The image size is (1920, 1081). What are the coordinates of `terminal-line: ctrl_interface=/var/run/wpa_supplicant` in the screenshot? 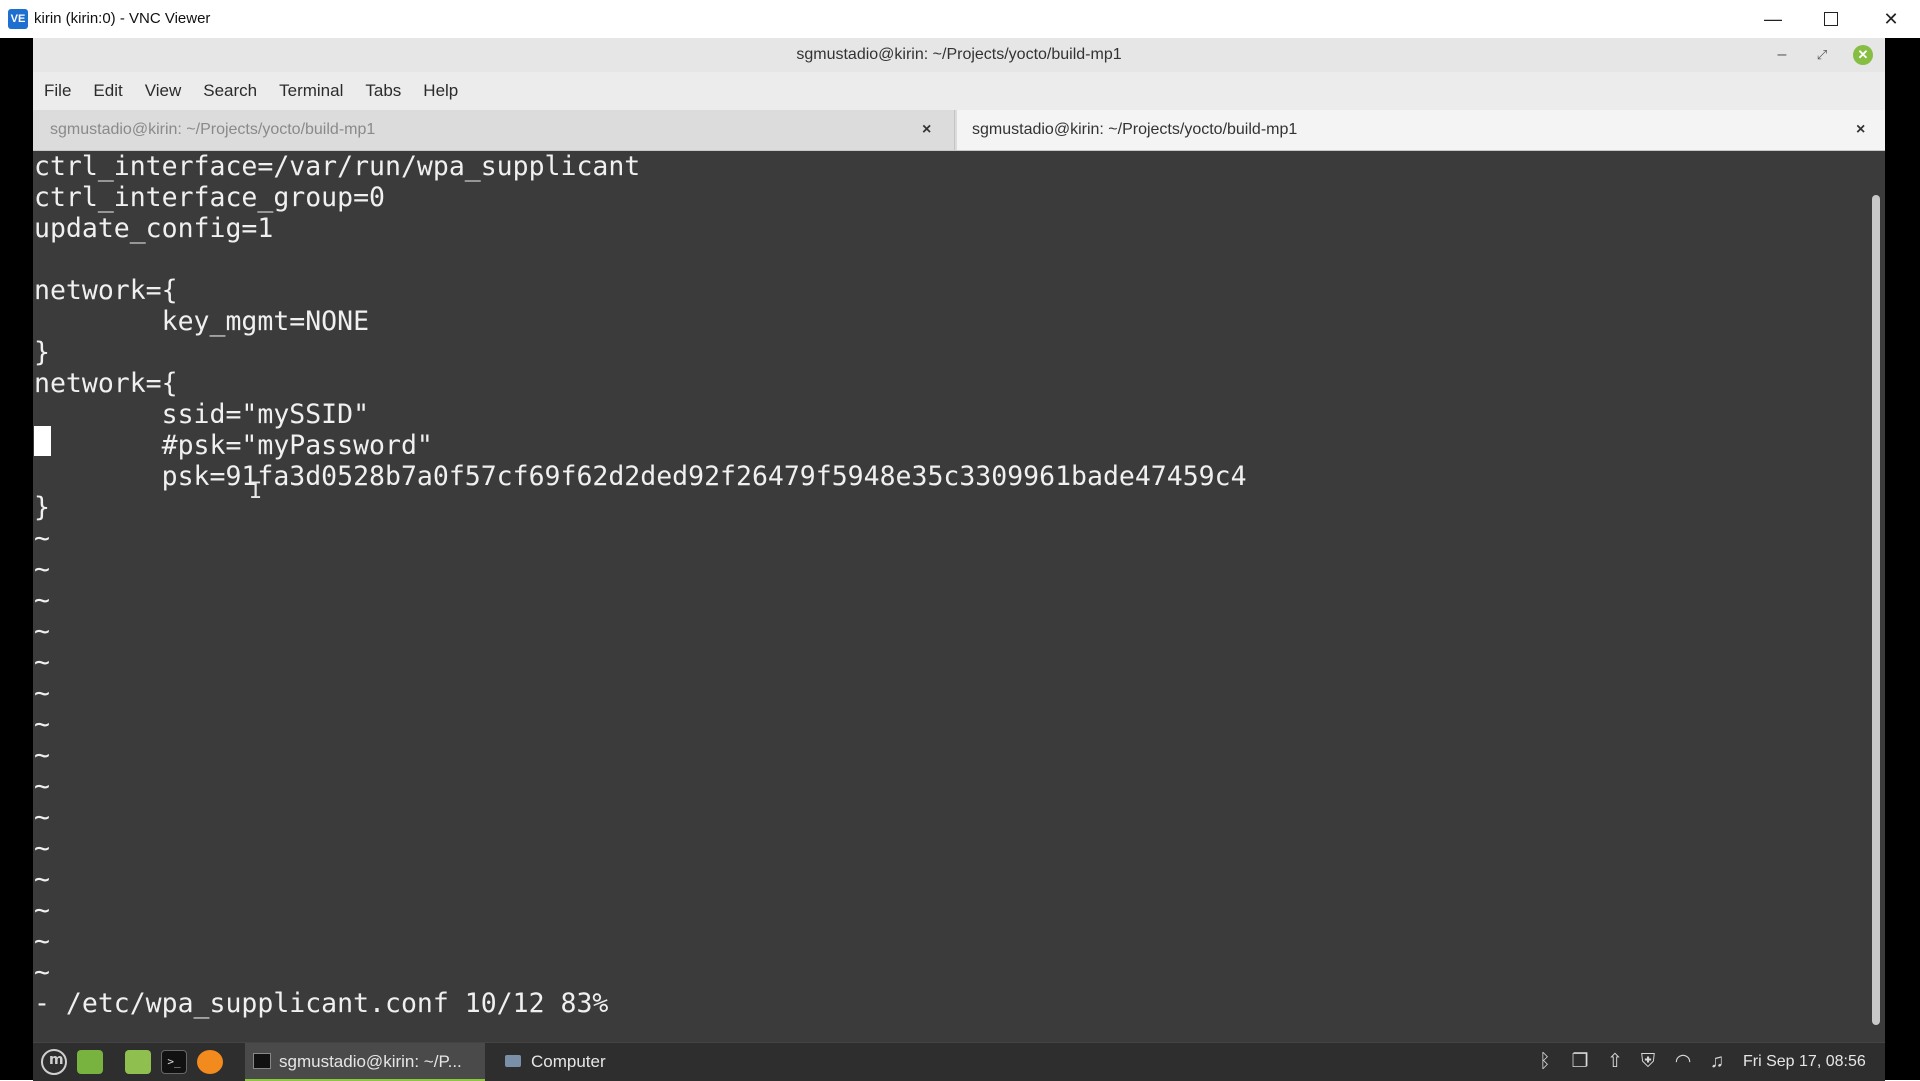 It's located at (337, 166).